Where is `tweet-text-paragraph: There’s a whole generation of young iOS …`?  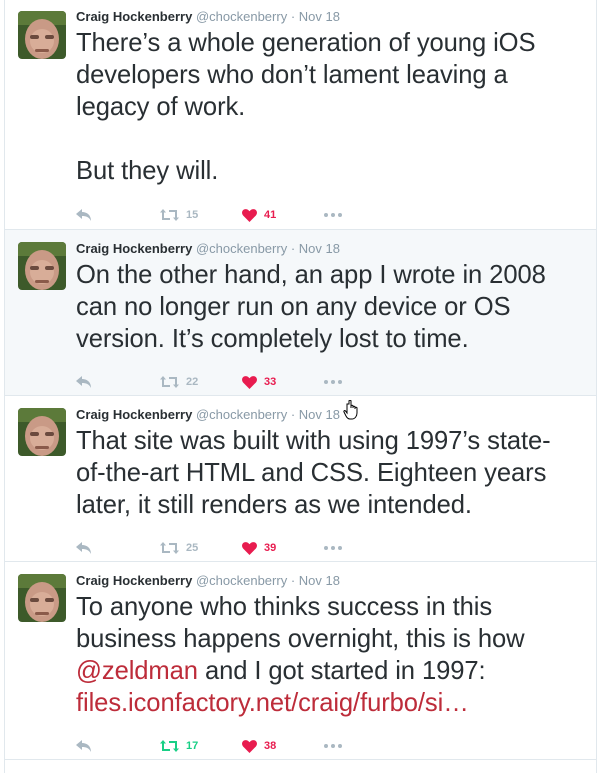 tweet-text-paragraph: There’s a whole generation of young iOS … is located at coordinates (306, 75).